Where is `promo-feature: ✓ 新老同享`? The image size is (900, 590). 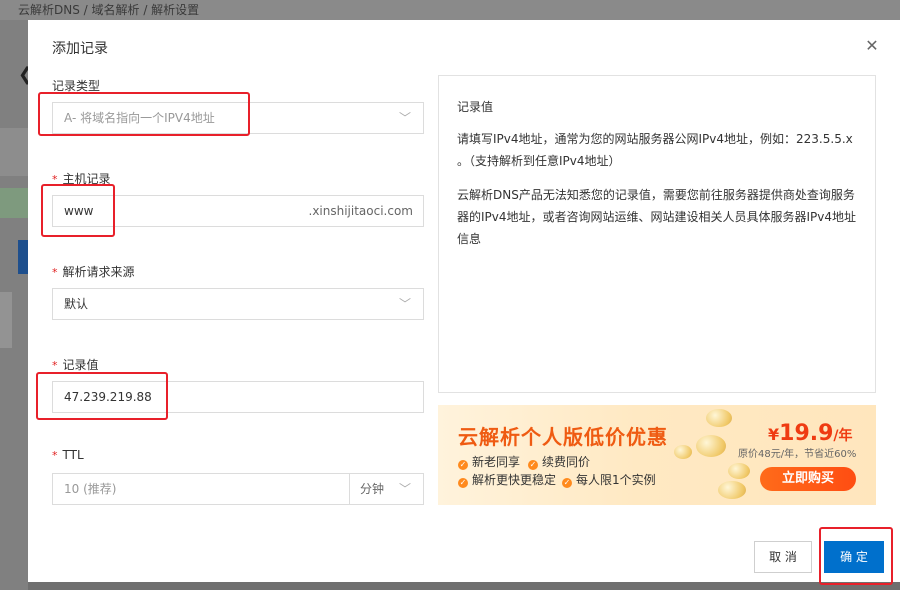 promo-feature: ✓ 新老同享 is located at coordinates (489, 462).